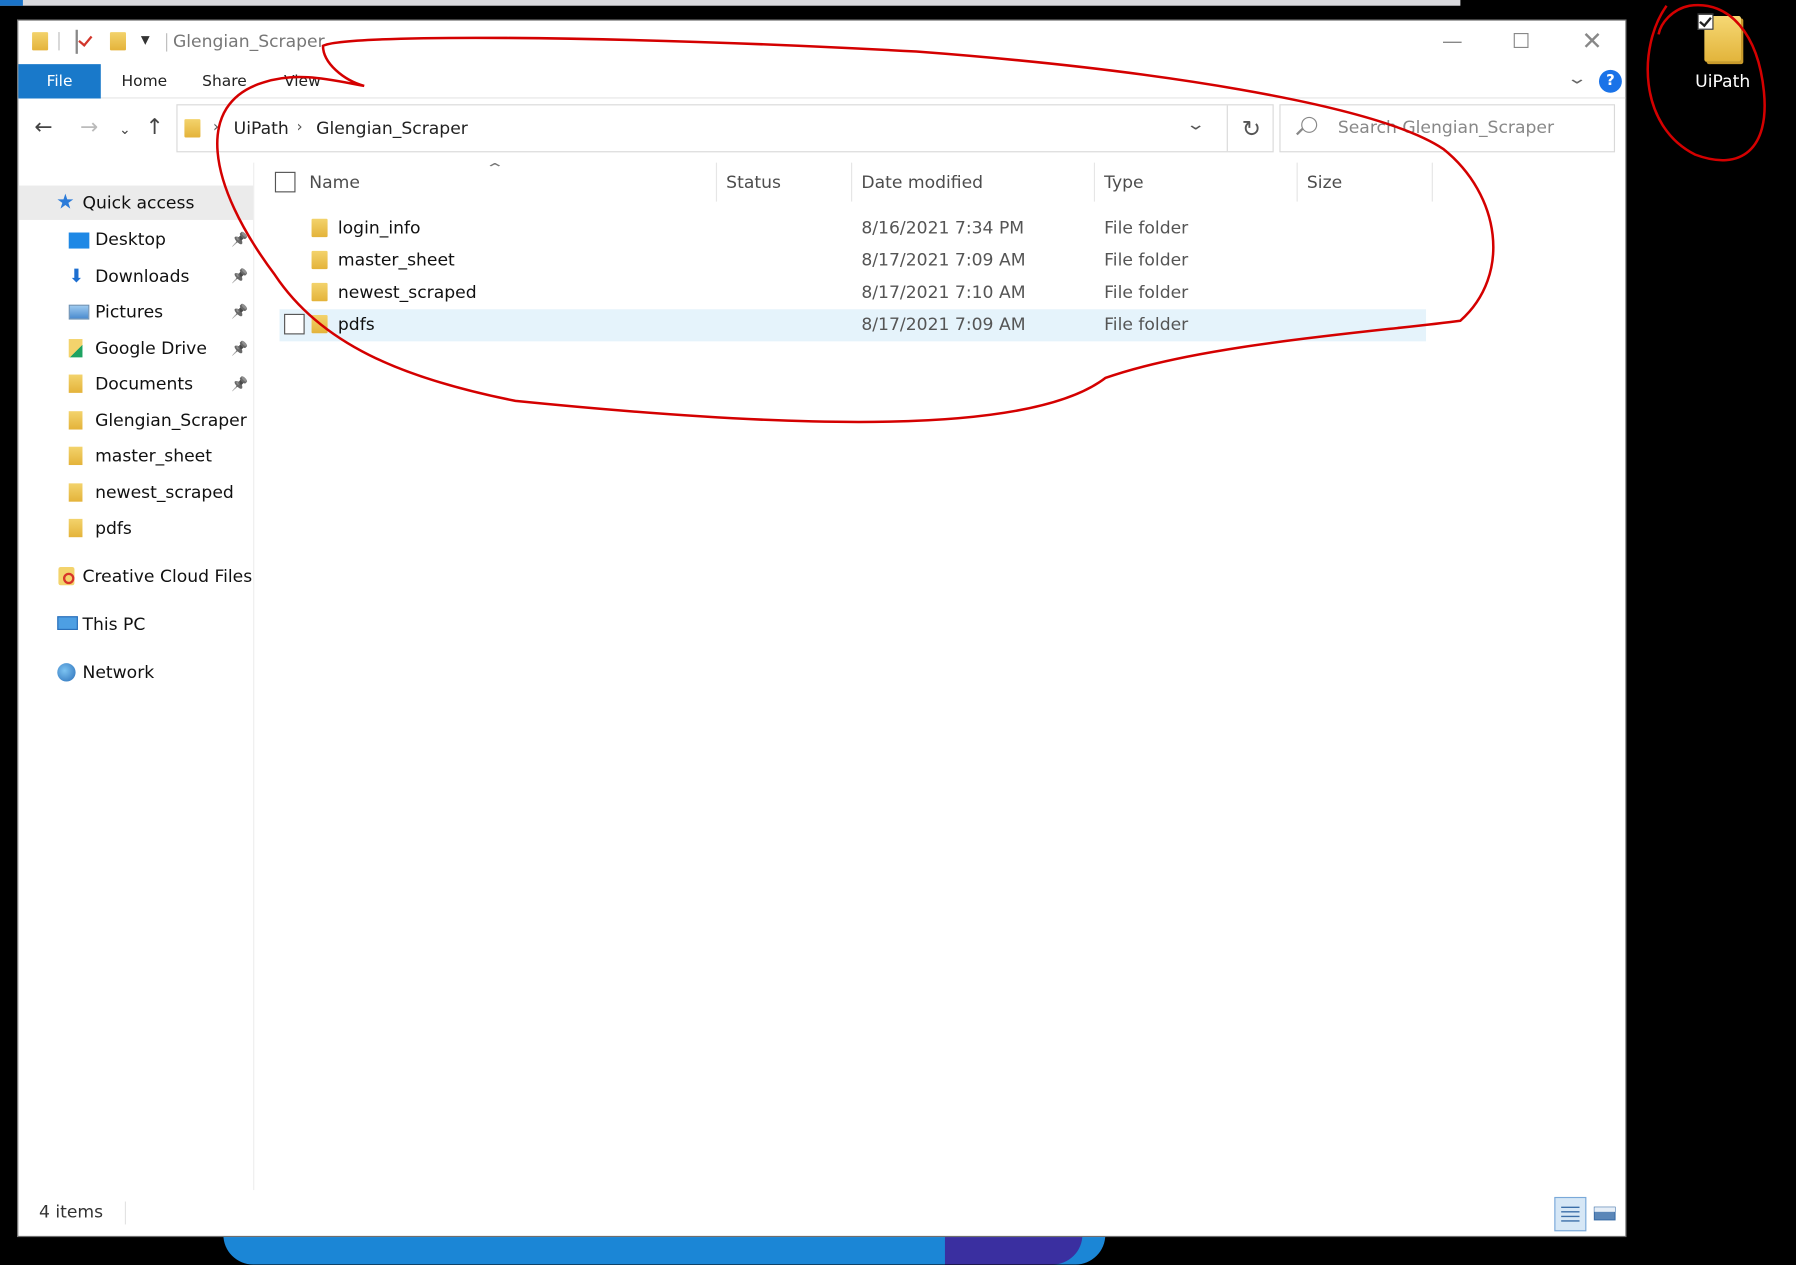 The image size is (1796, 1265). I want to click on date-modified: 8/17/2021 7:10 AM, so click(943, 292).